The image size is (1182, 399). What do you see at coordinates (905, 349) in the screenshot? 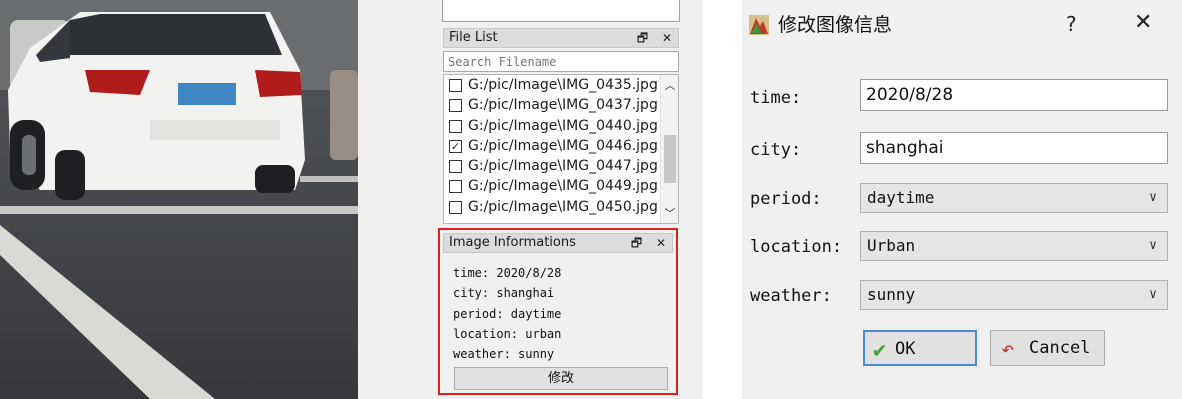
I see `ok-label: OK` at bounding box center [905, 349].